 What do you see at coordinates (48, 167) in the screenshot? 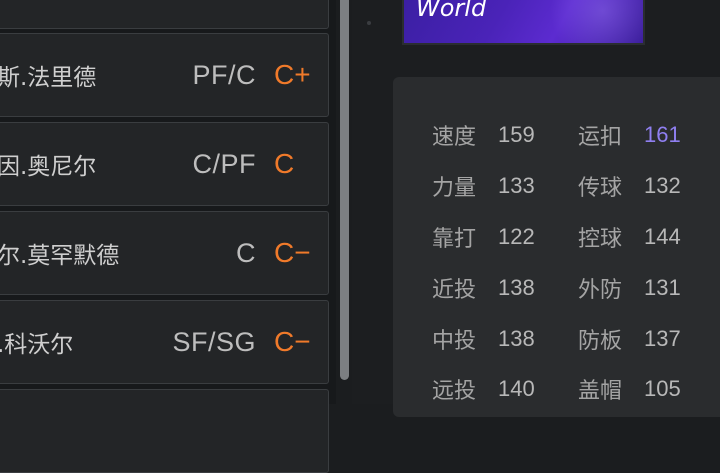
I see `player-name: 因.奥尼尔` at bounding box center [48, 167].